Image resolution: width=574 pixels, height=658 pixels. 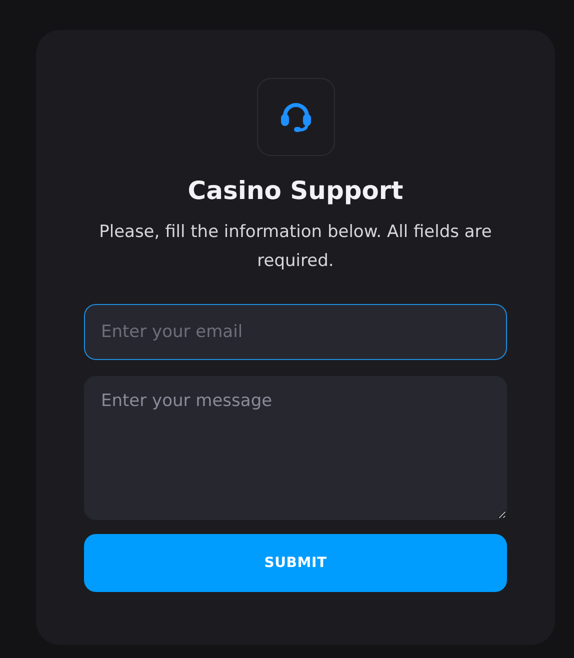 I want to click on support-subtitle: Please, fill the information below. All fields are required., so click(x=295, y=247).